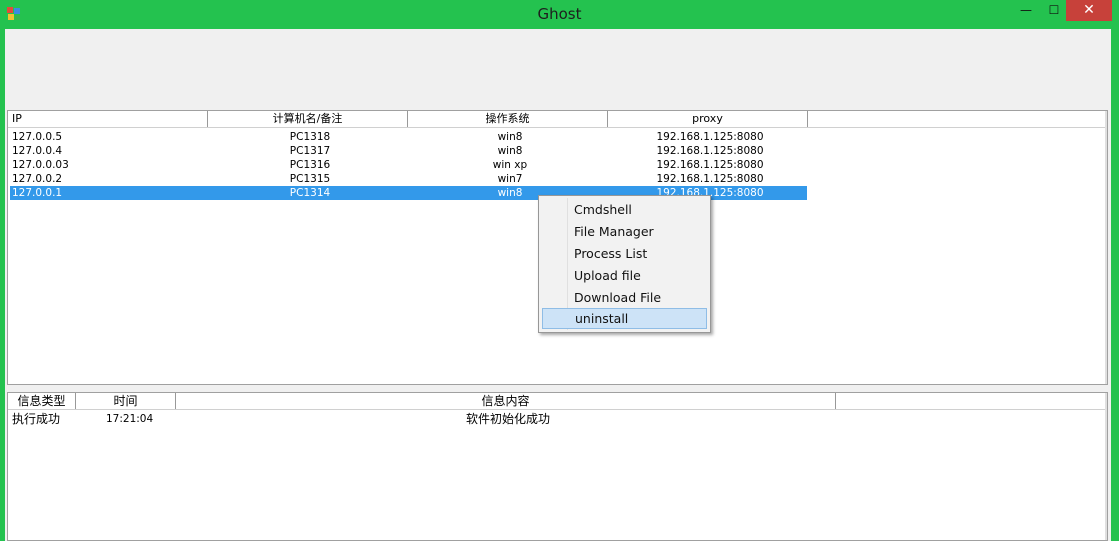  What do you see at coordinates (1106, 247) in the screenshot?
I see `host-list-scrollbar` at bounding box center [1106, 247].